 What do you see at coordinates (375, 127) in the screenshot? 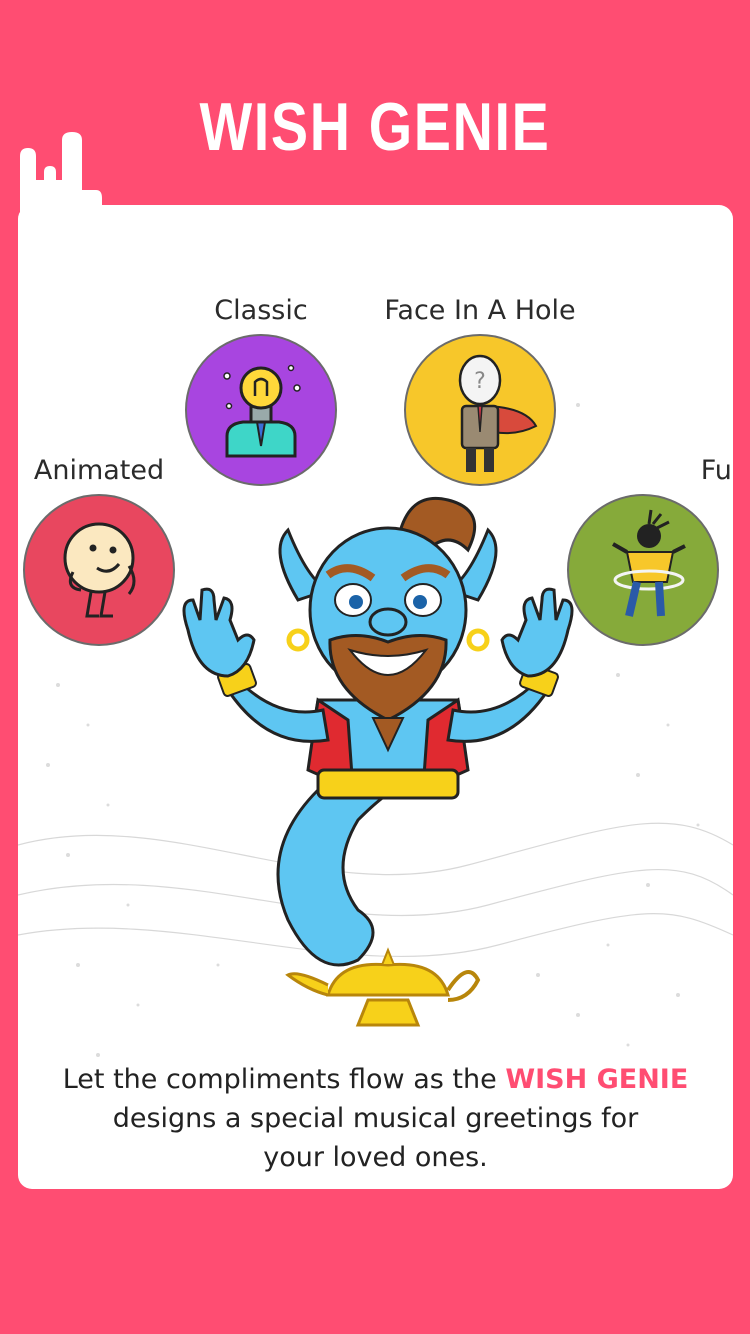
I see `app-title: WISH GENIE` at bounding box center [375, 127].